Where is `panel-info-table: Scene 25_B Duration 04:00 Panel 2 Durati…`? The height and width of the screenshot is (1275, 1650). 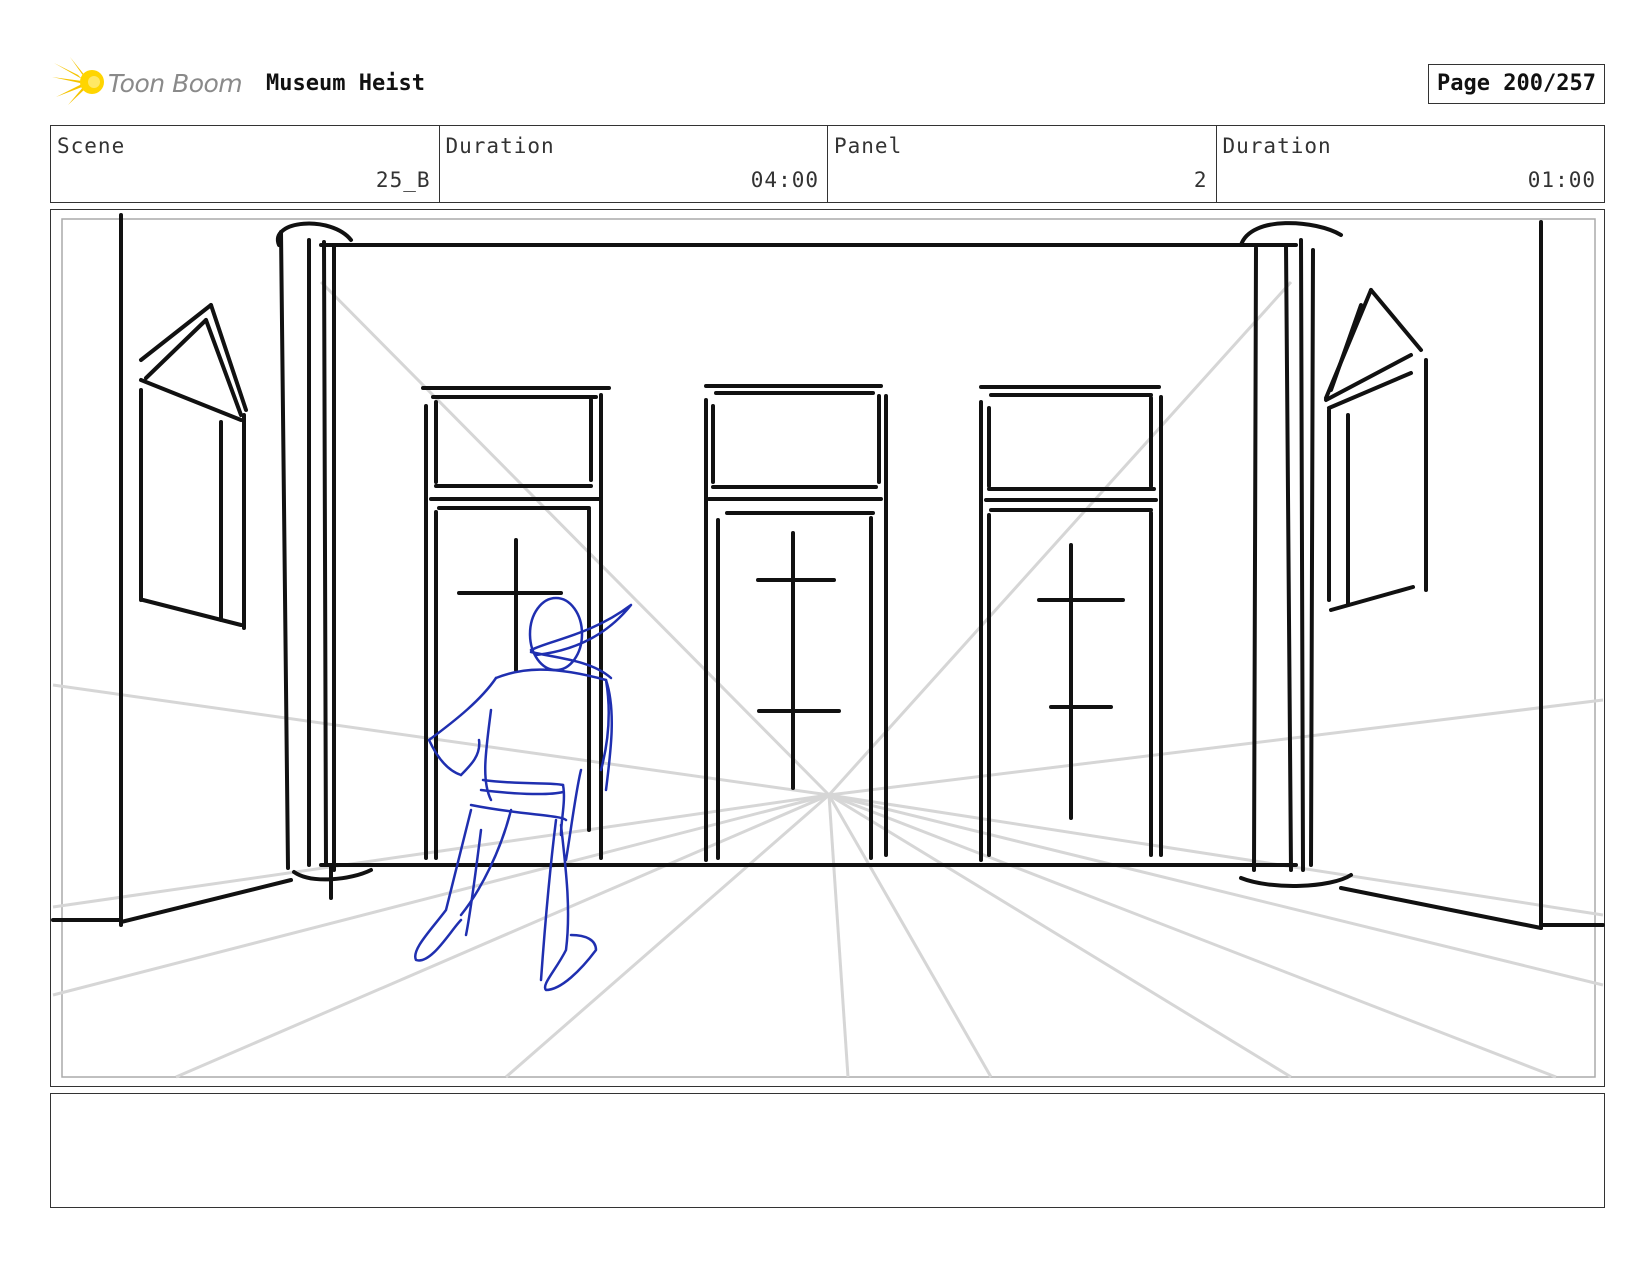 panel-info-table: Scene 25_B Duration 04:00 Panel 2 Durati… is located at coordinates (827, 164).